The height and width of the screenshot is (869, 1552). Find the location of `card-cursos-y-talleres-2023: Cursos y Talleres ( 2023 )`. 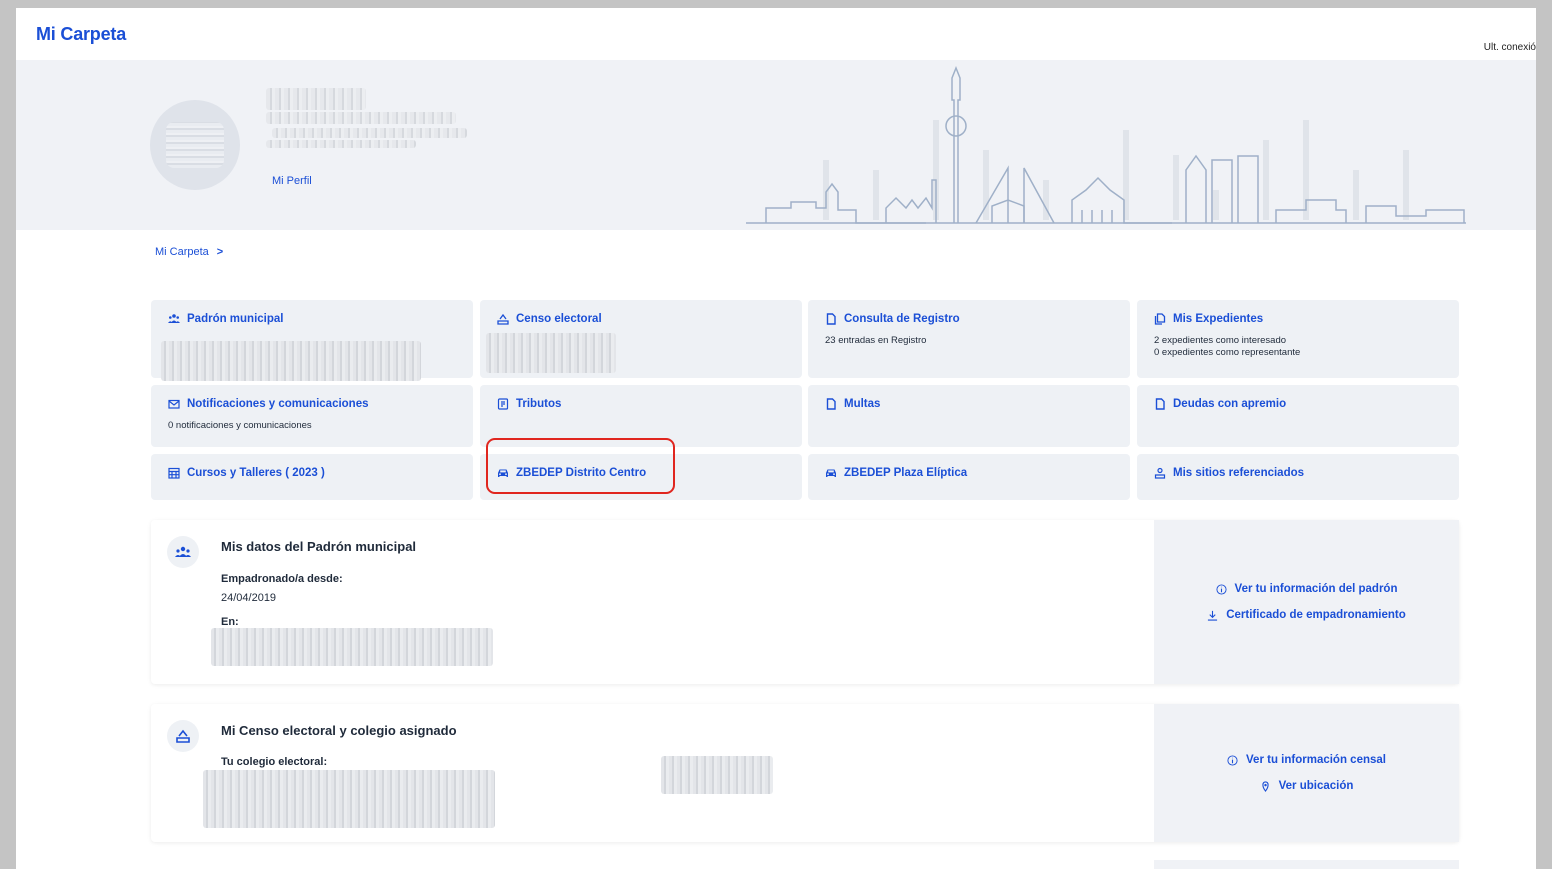

card-cursos-y-talleres-2023: Cursos y Talleres ( 2023 ) is located at coordinates (312, 477).